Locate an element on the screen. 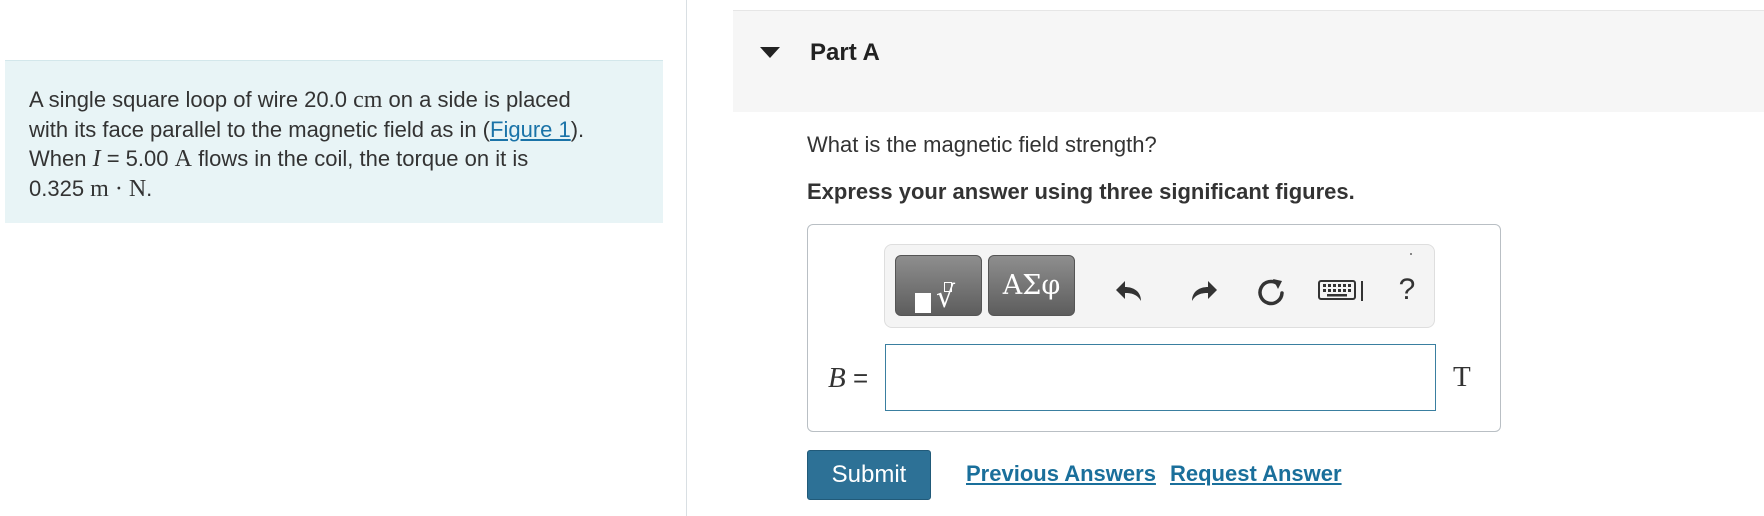  unit-cm: cm is located at coordinates (368, 100).